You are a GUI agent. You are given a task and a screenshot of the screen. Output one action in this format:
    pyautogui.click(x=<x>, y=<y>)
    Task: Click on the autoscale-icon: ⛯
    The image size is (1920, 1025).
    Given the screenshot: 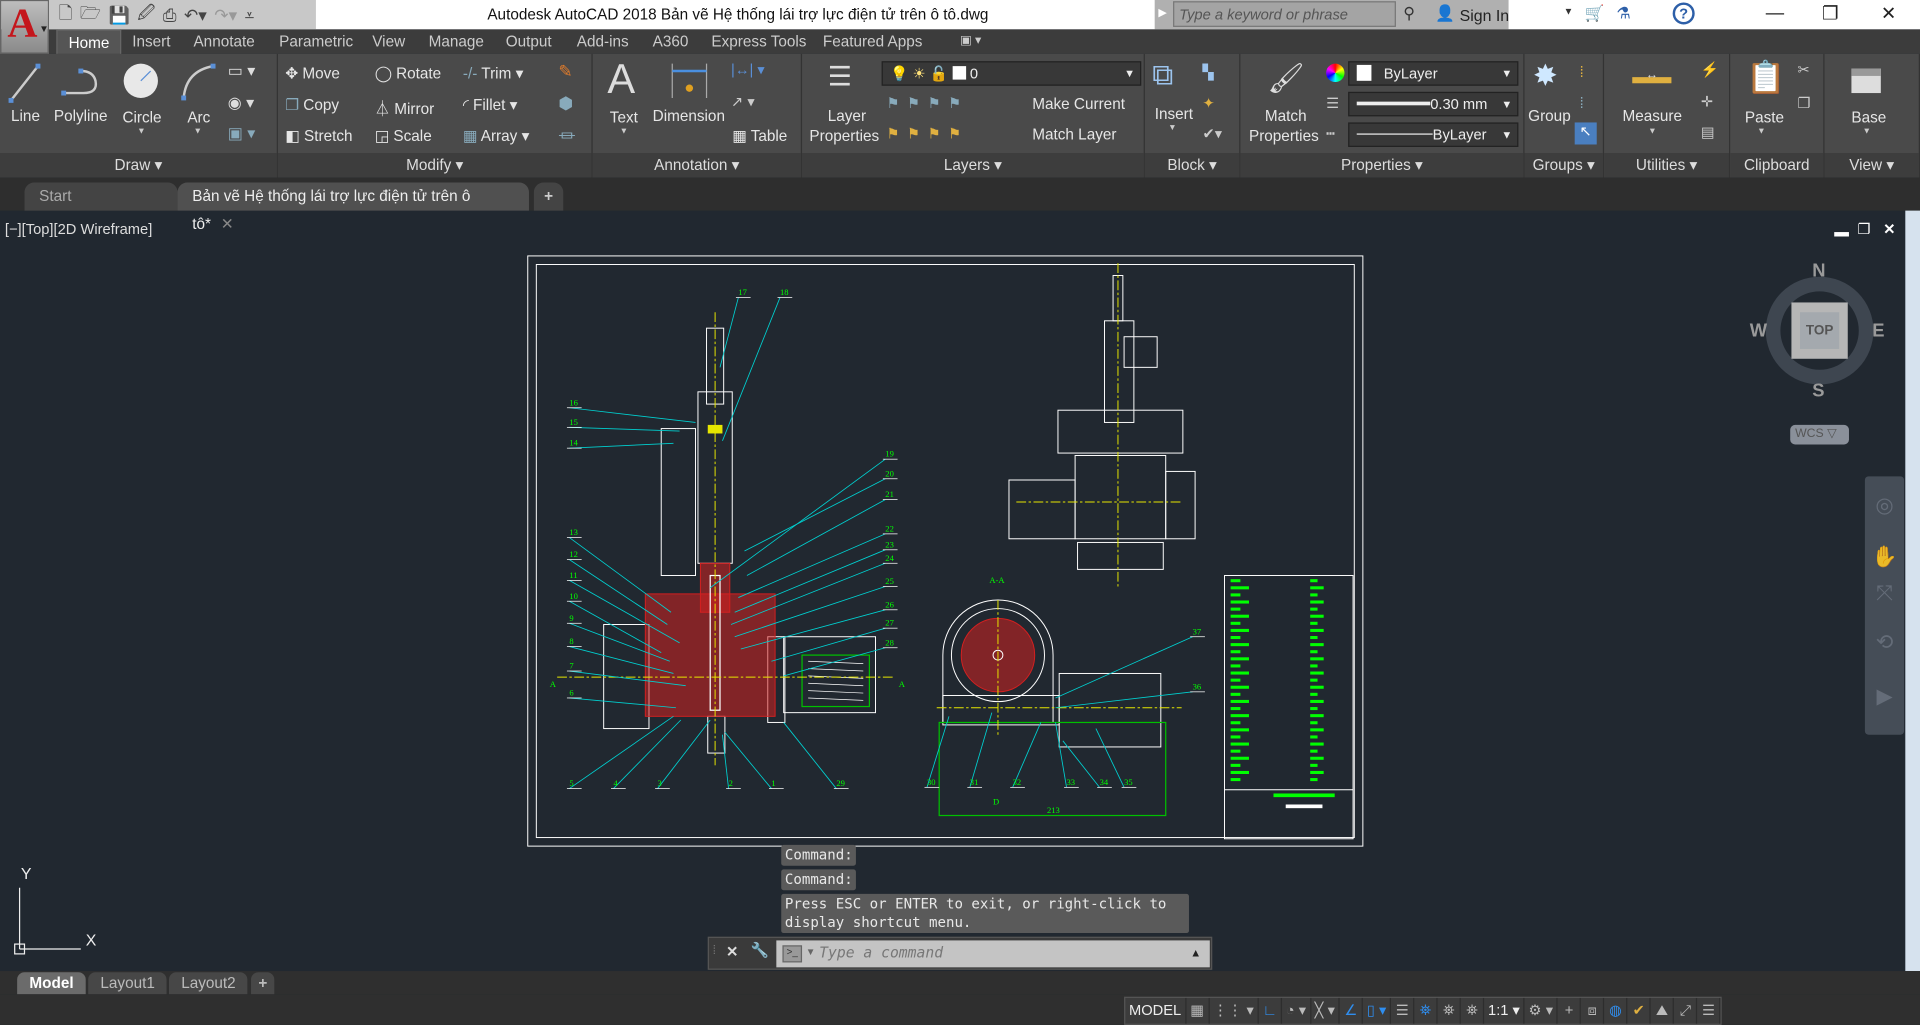 What is the action you would take?
    pyautogui.click(x=1450, y=1010)
    